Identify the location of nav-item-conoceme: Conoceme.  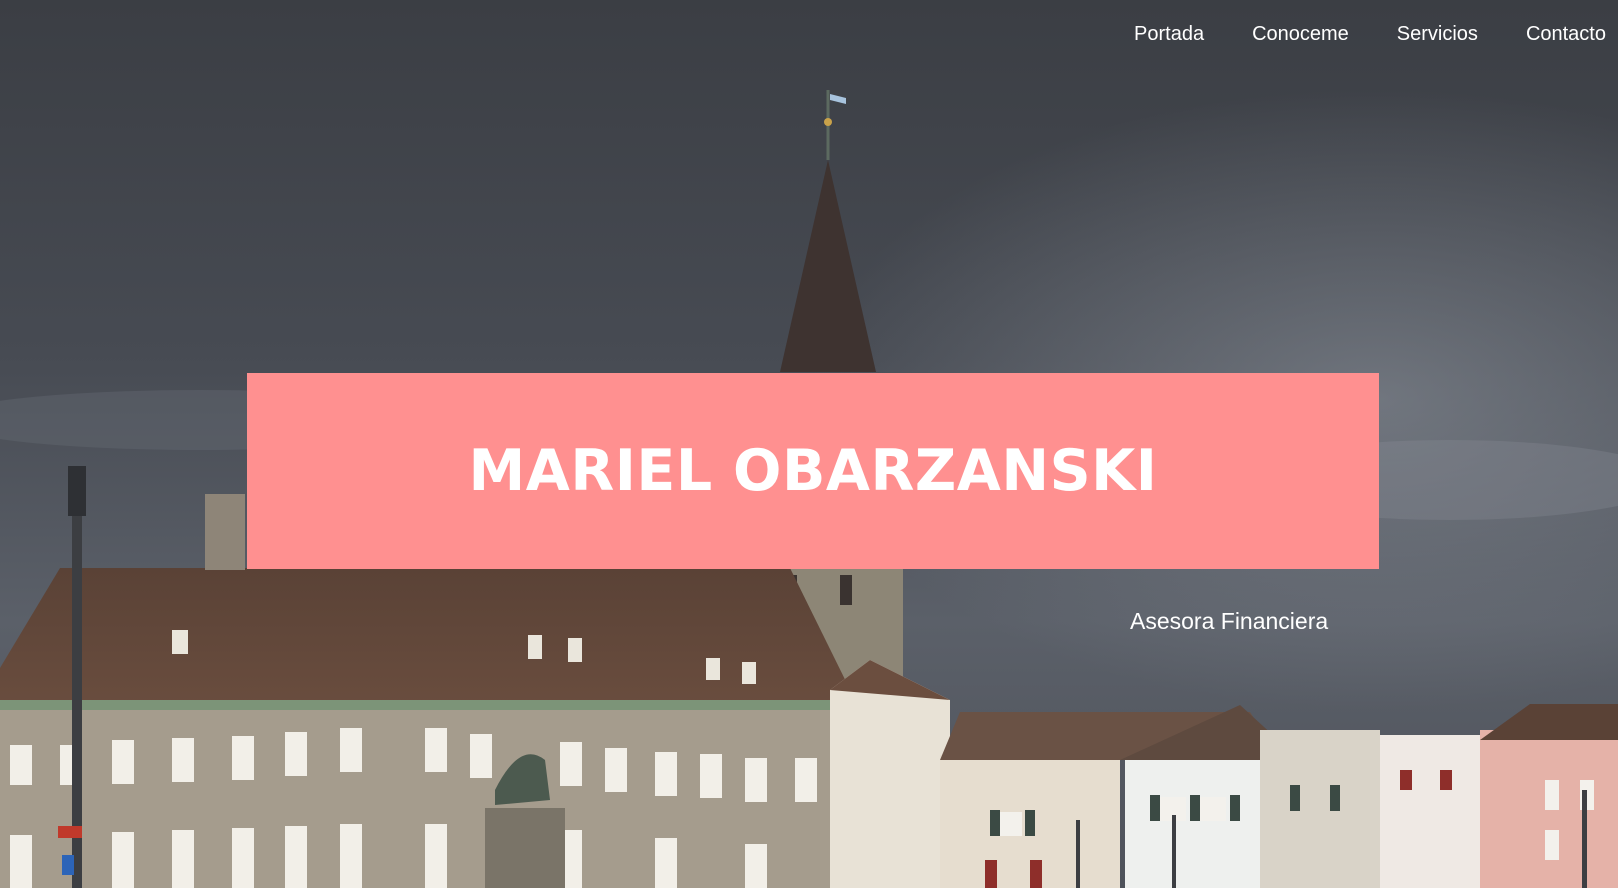
(1300, 34).